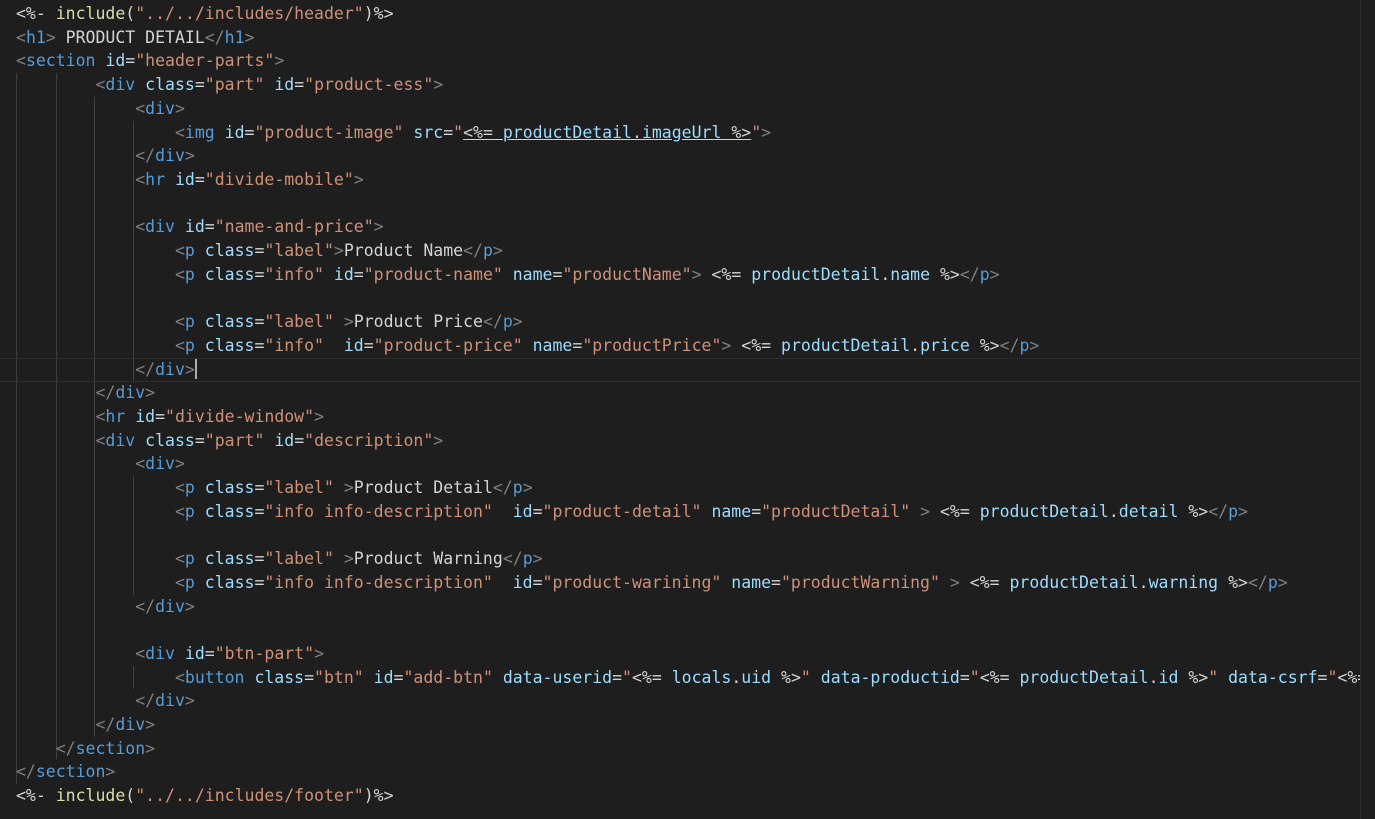 This screenshot has width=1375, height=819. Describe the element at coordinates (135, 38) in the screenshot. I see `code-line: <h1> PRODUCT DETAIL</h1>` at that location.